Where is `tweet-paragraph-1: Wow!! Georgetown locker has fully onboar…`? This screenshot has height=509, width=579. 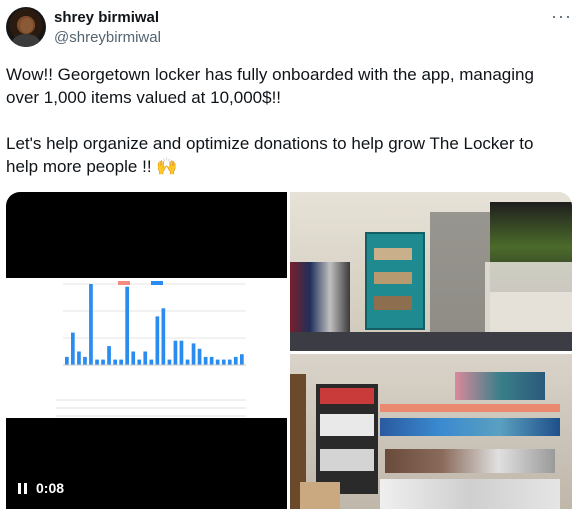 tweet-paragraph-1: Wow!! Georgetown locker has fully onboar… is located at coordinates (272, 86).